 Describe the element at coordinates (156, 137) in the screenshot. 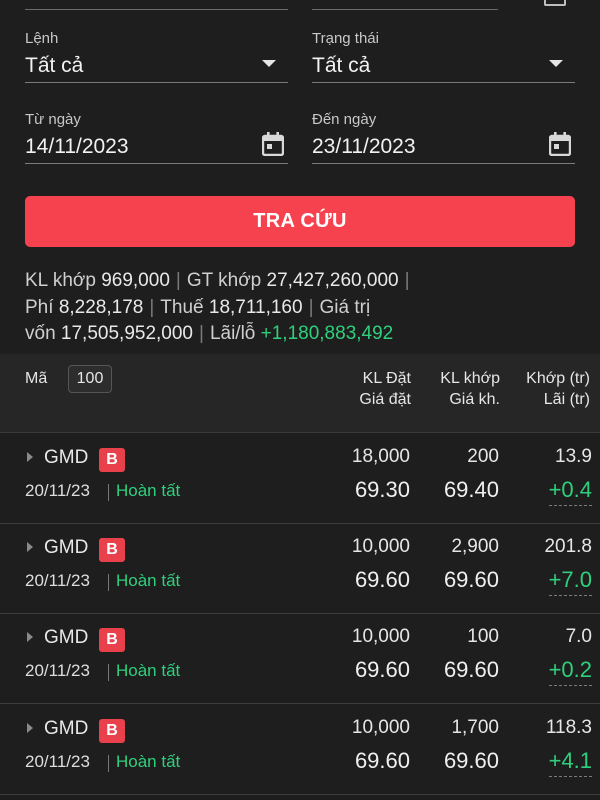

I see `from-date-field: Từ ngày 14/11/2023` at that location.